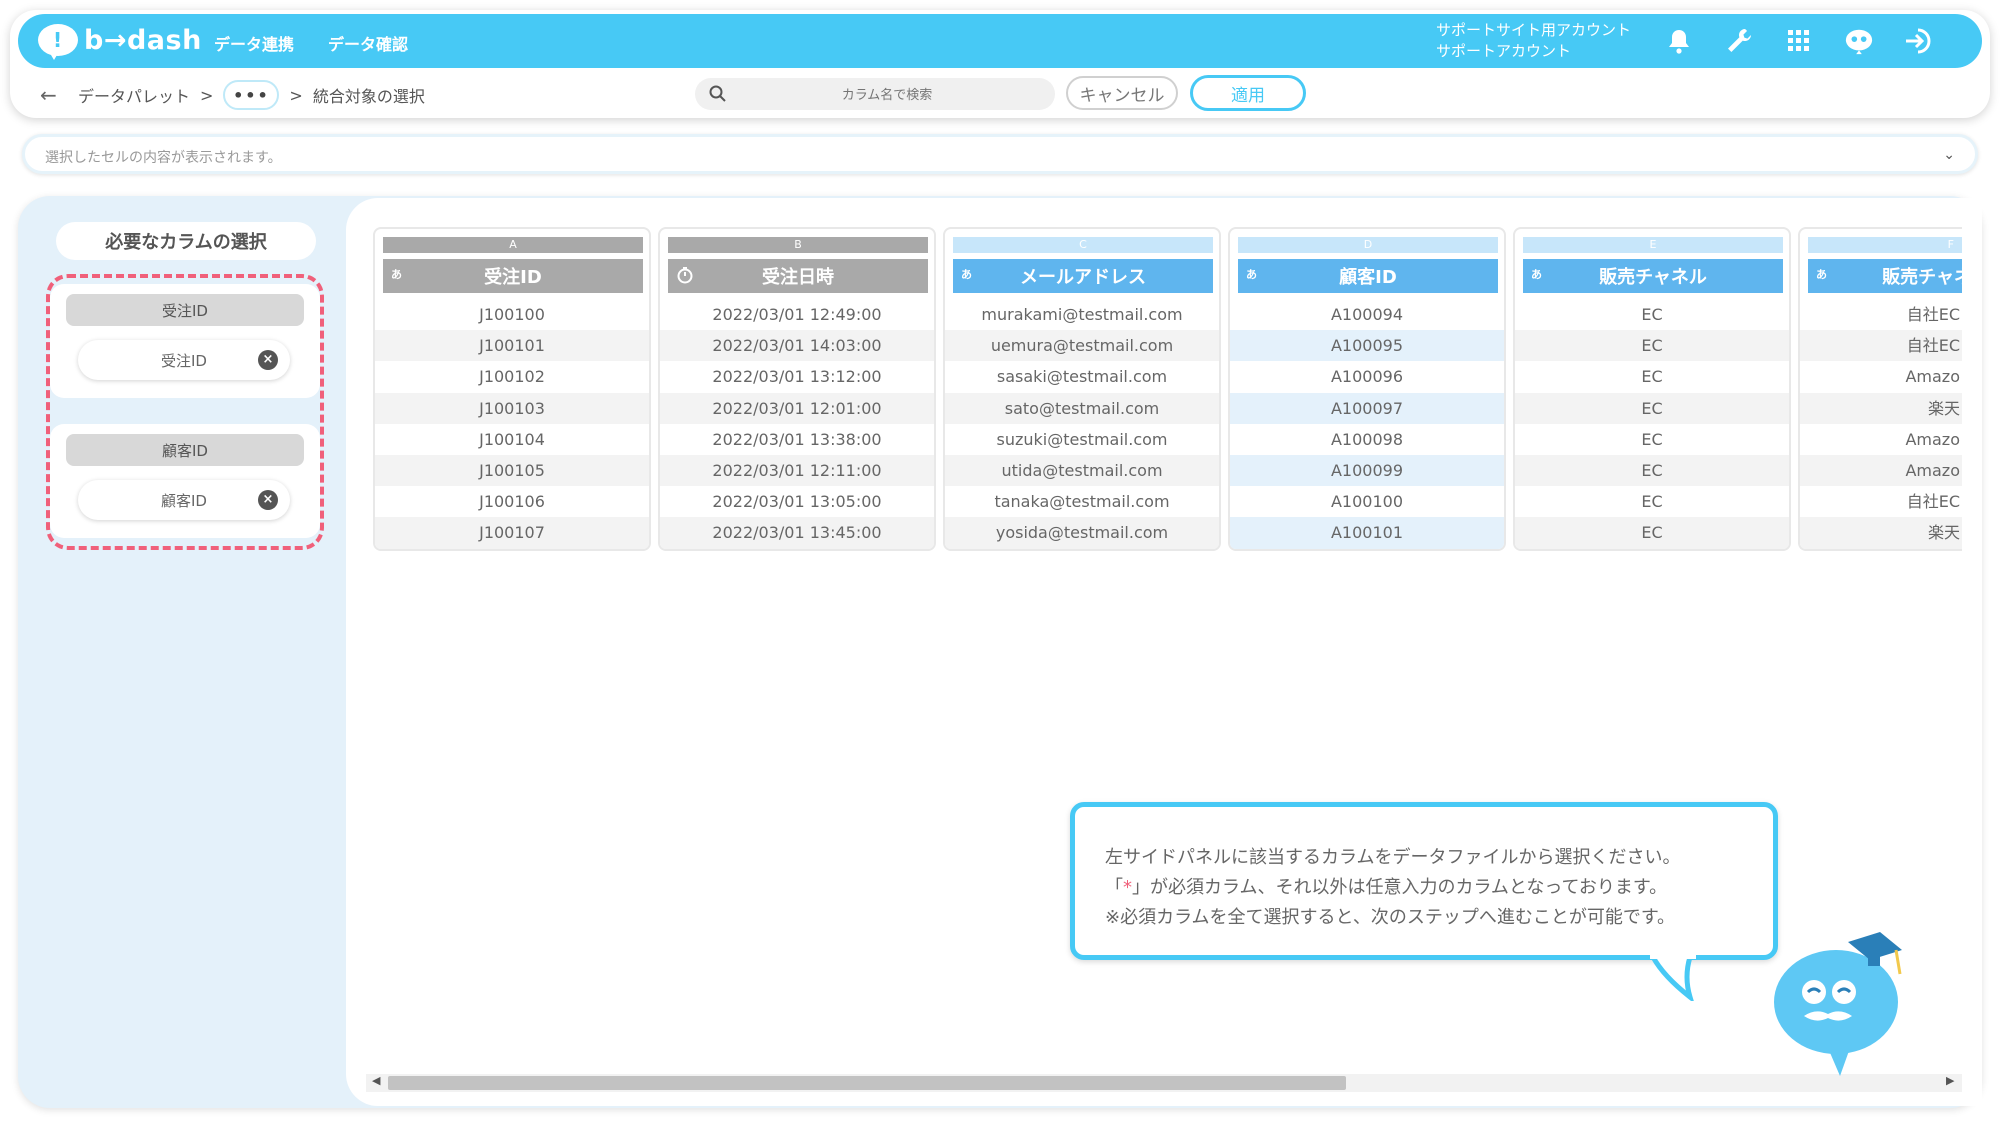 This screenshot has width=2000, height=1125. I want to click on cell-content-placeholder: 選択したセルの内容が表示されます。, so click(163, 158).